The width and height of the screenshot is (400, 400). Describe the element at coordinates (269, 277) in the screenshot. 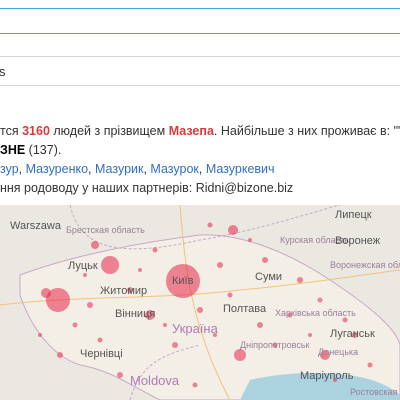

I see `label-sumy: Суми` at that location.